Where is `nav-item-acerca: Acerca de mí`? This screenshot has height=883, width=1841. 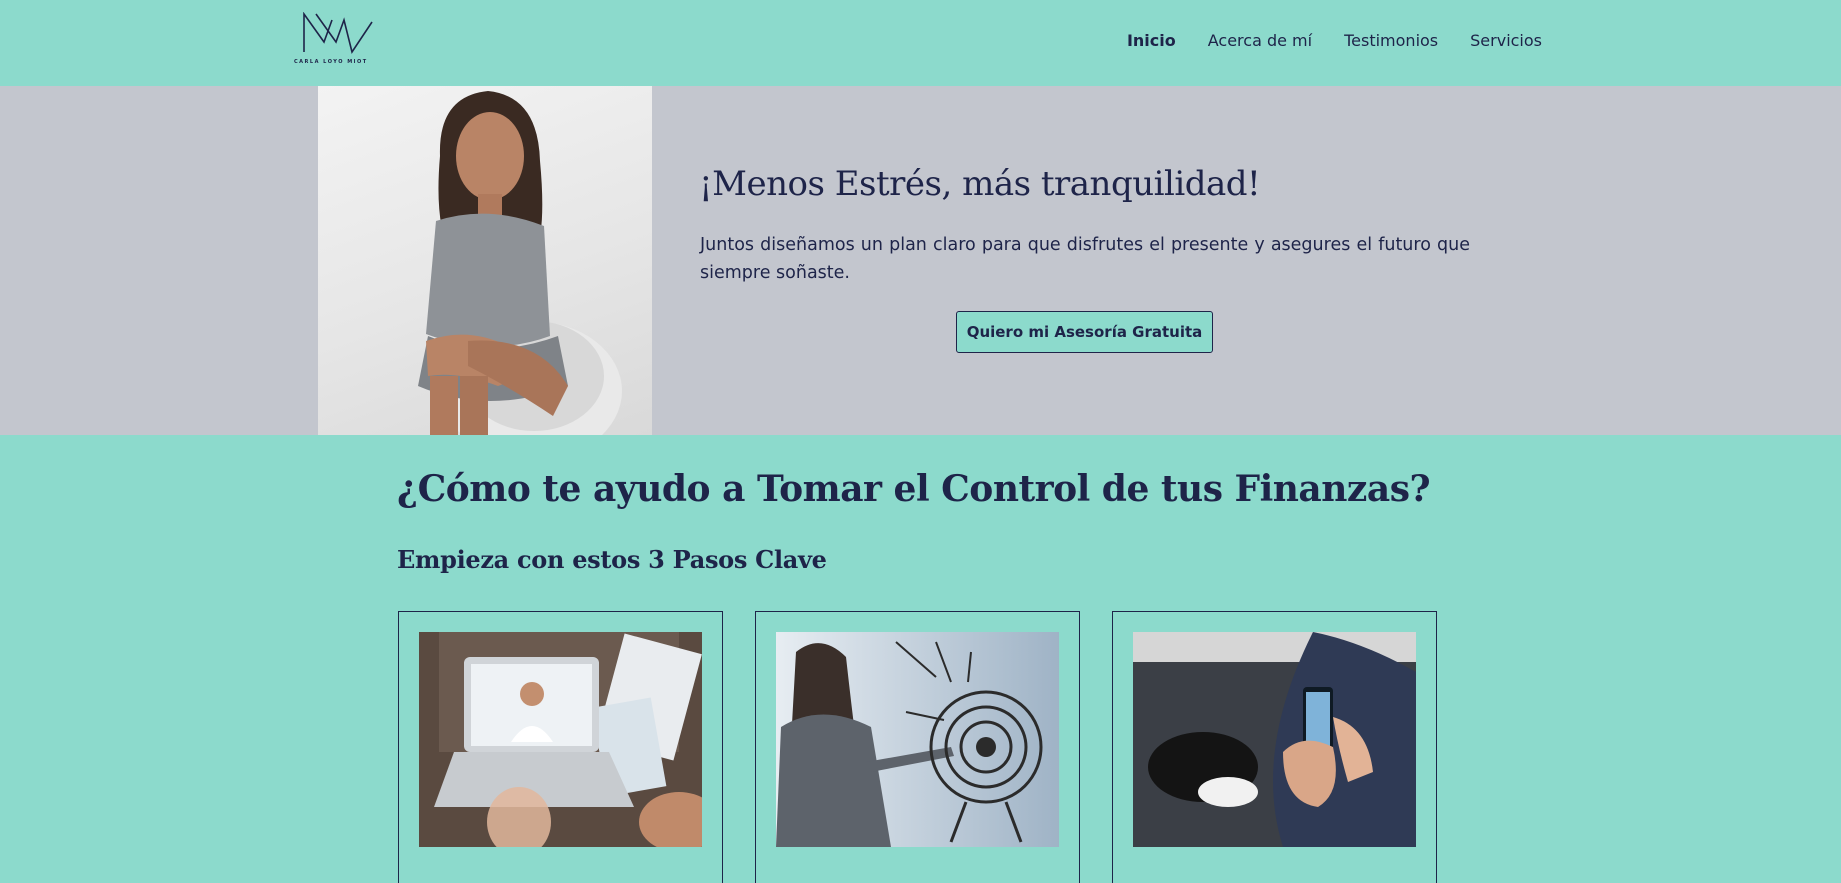
nav-item-acerca: Acerca de mí is located at coordinates (1260, 40).